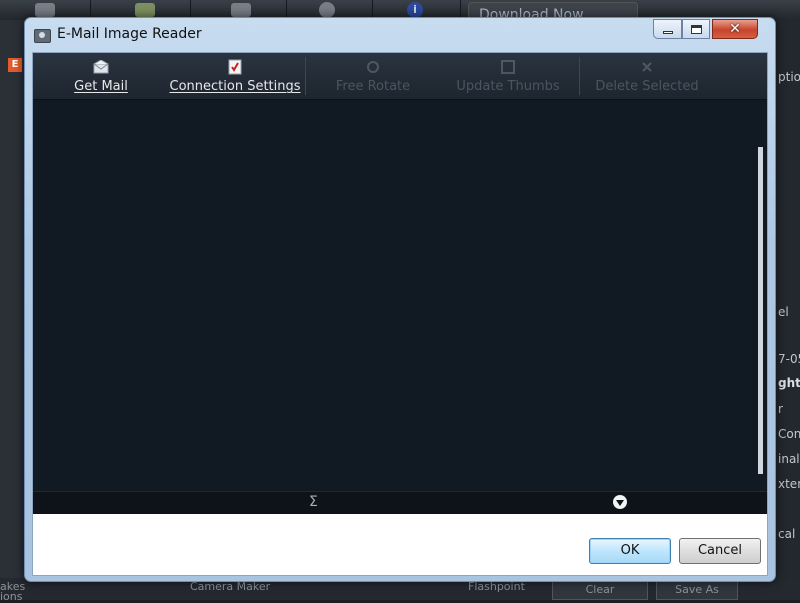 The image size is (800, 603). I want to click on bg-right-text: Con, so click(789, 434).